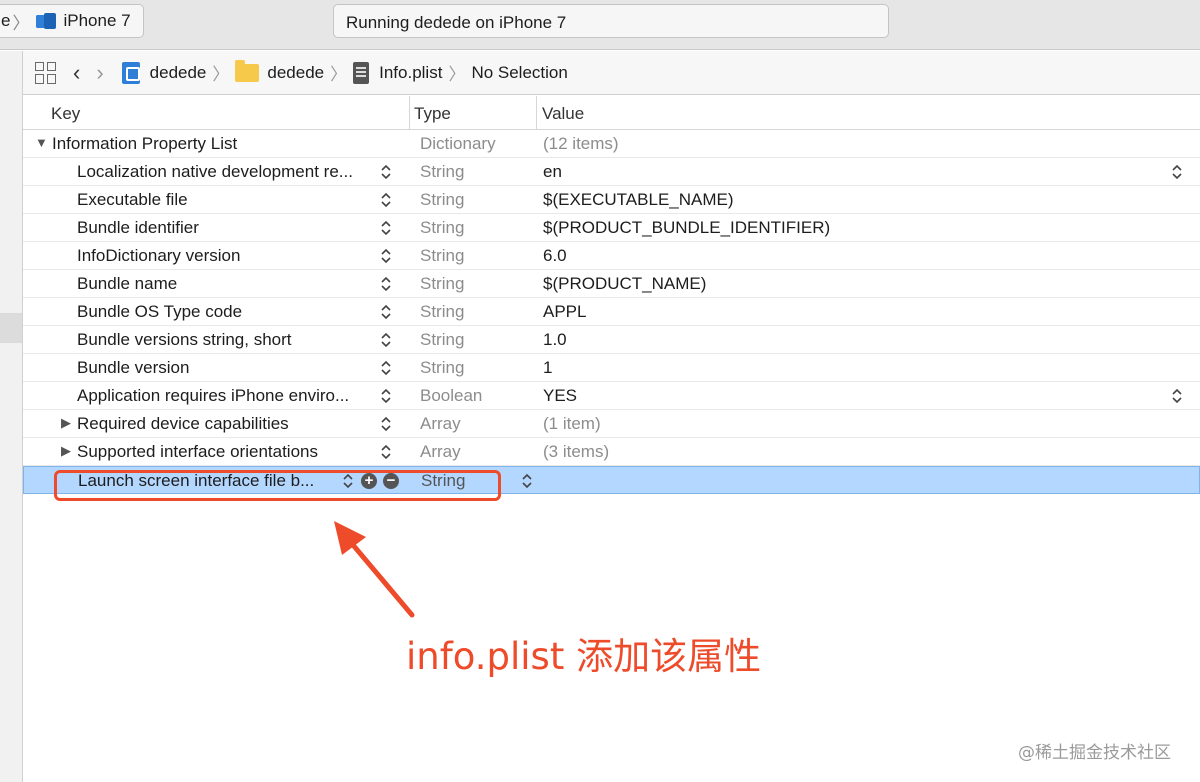 Image resolution: width=1200 pixels, height=782 pixels. Describe the element at coordinates (374, 569) in the screenshot. I see `annotation-arrow-icon` at that location.